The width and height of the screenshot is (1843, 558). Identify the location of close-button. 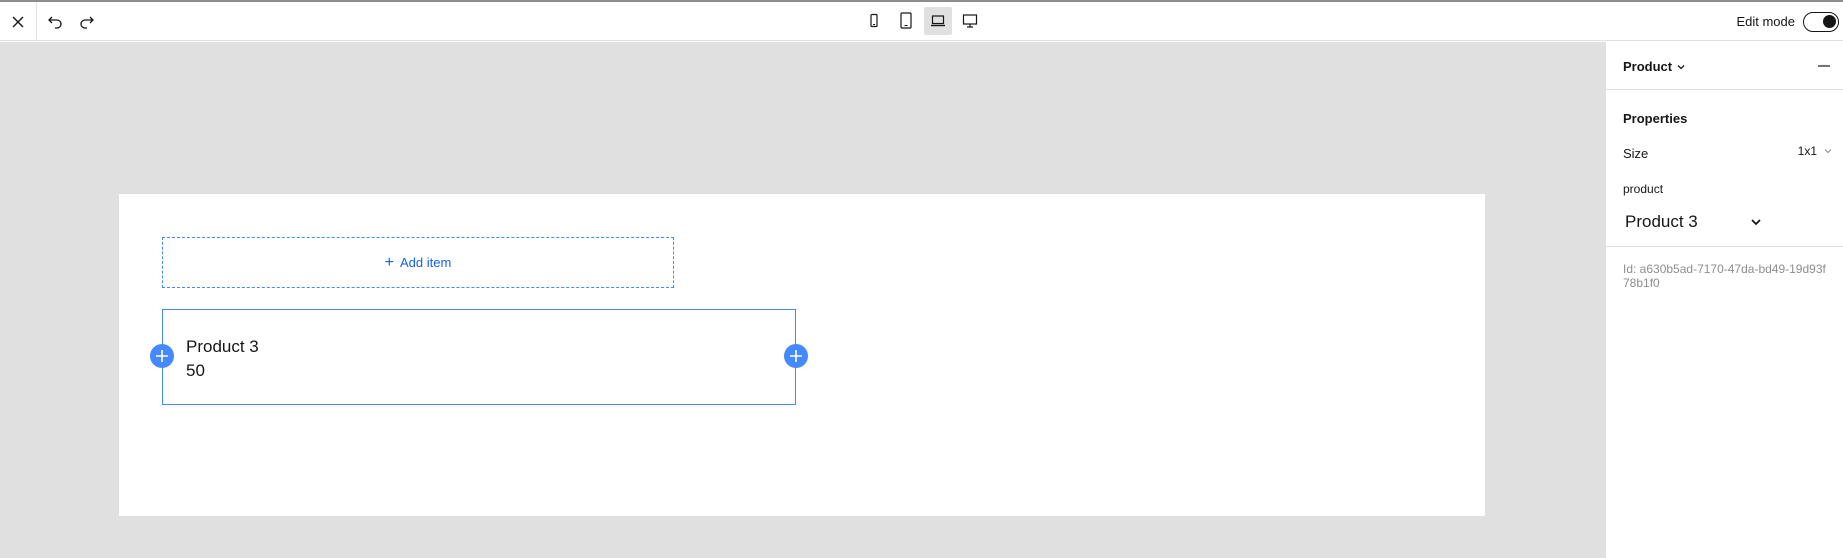
(18, 21).